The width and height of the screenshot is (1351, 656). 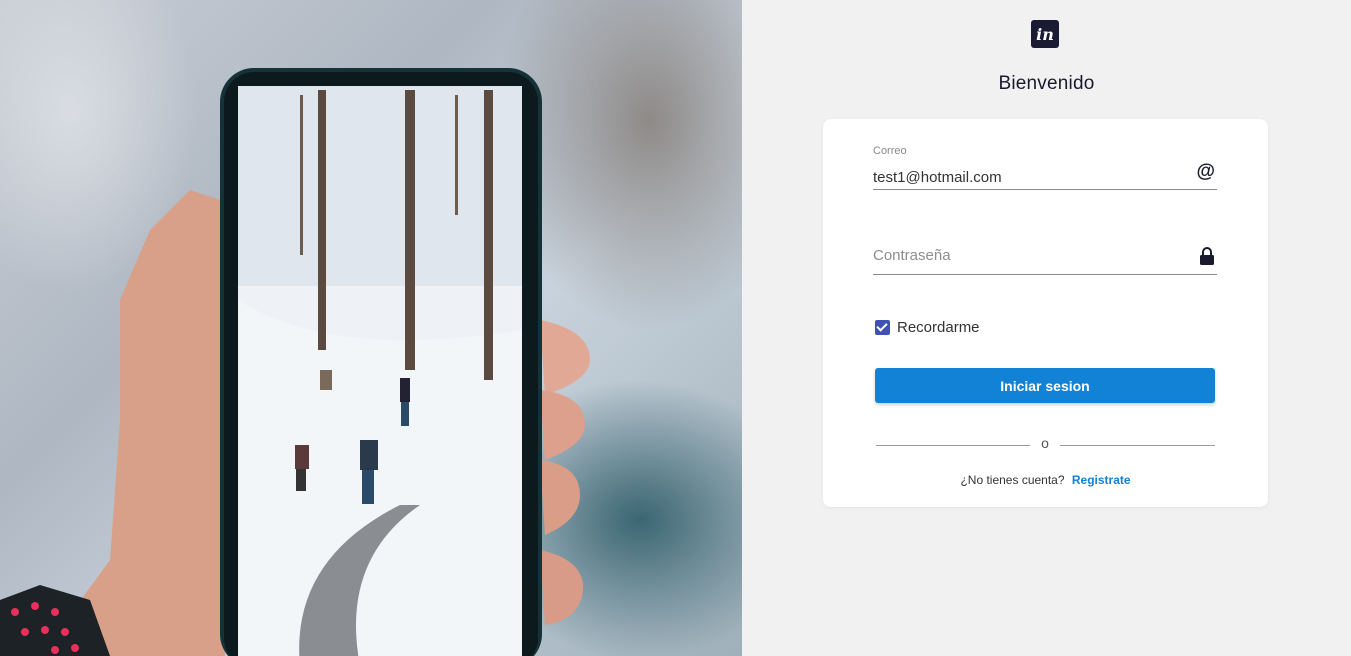 What do you see at coordinates (1045, 34) in the screenshot?
I see `brand-logo: in` at bounding box center [1045, 34].